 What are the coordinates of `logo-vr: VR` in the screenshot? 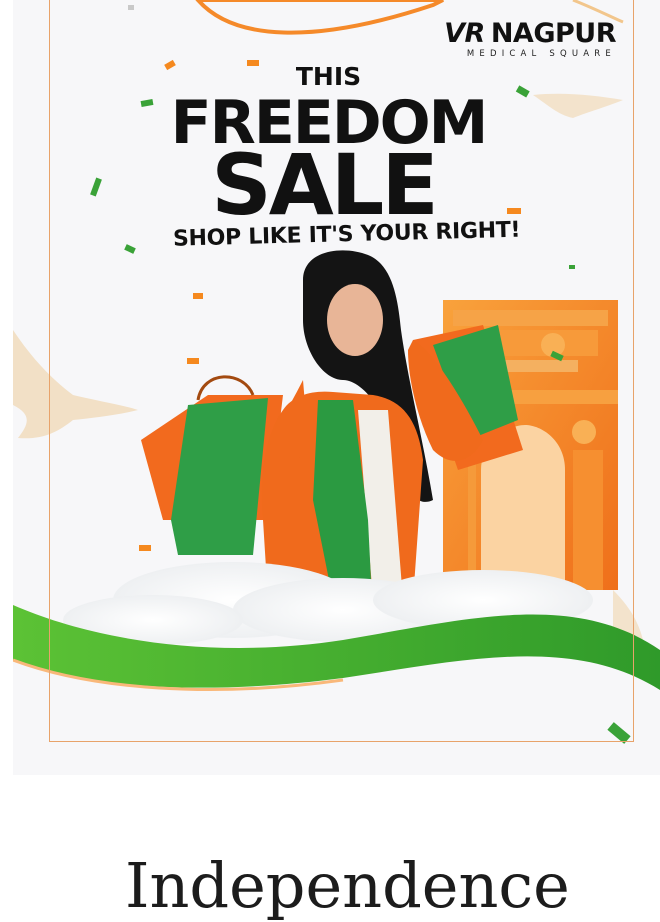 It's located at (464, 33).